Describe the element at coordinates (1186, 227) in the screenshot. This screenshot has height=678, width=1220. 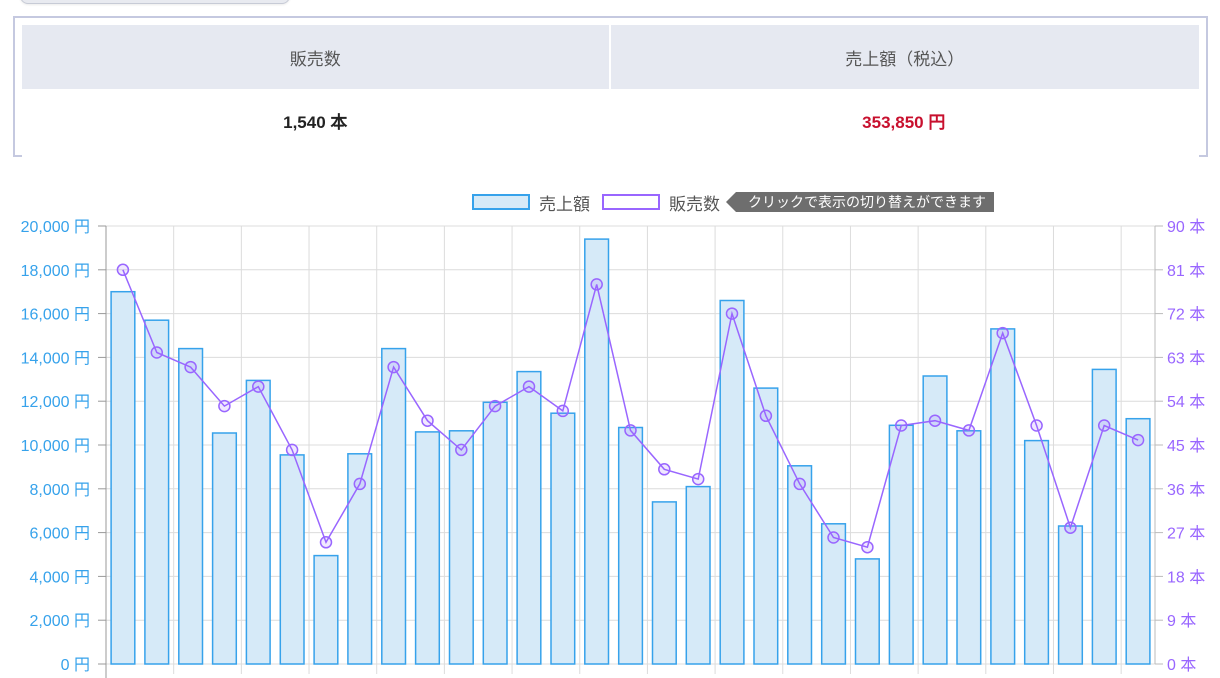
I see `right-tick-label: 90 本` at that location.